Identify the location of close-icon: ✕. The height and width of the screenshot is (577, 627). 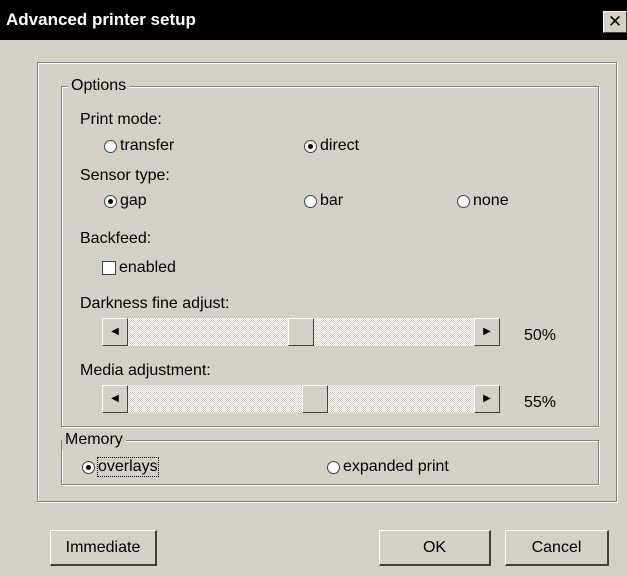
(615, 22).